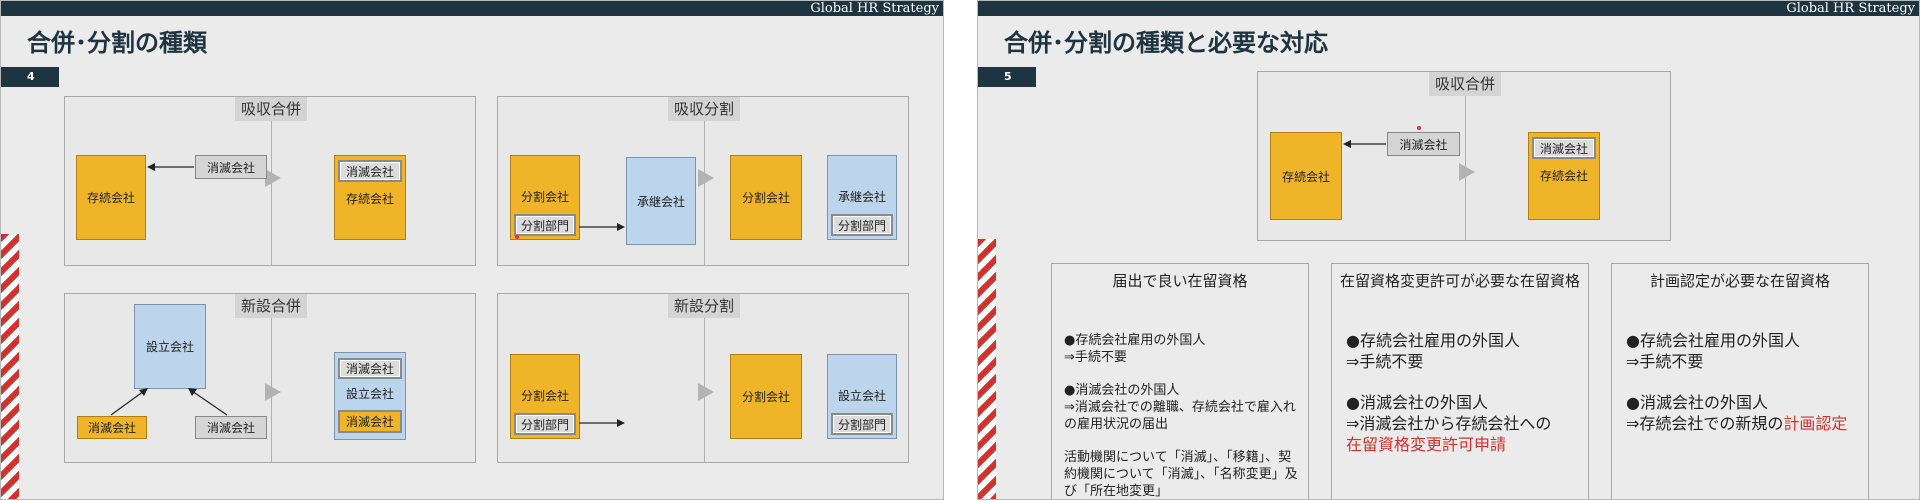  I want to click on panel-title: 新設分割, so click(704, 306).